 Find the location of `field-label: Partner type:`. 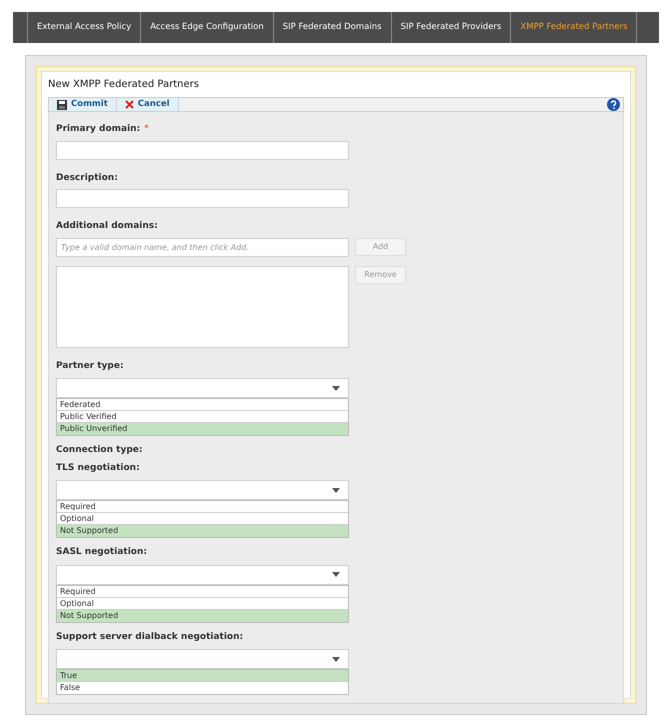

field-label: Partner type: is located at coordinates (90, 366).